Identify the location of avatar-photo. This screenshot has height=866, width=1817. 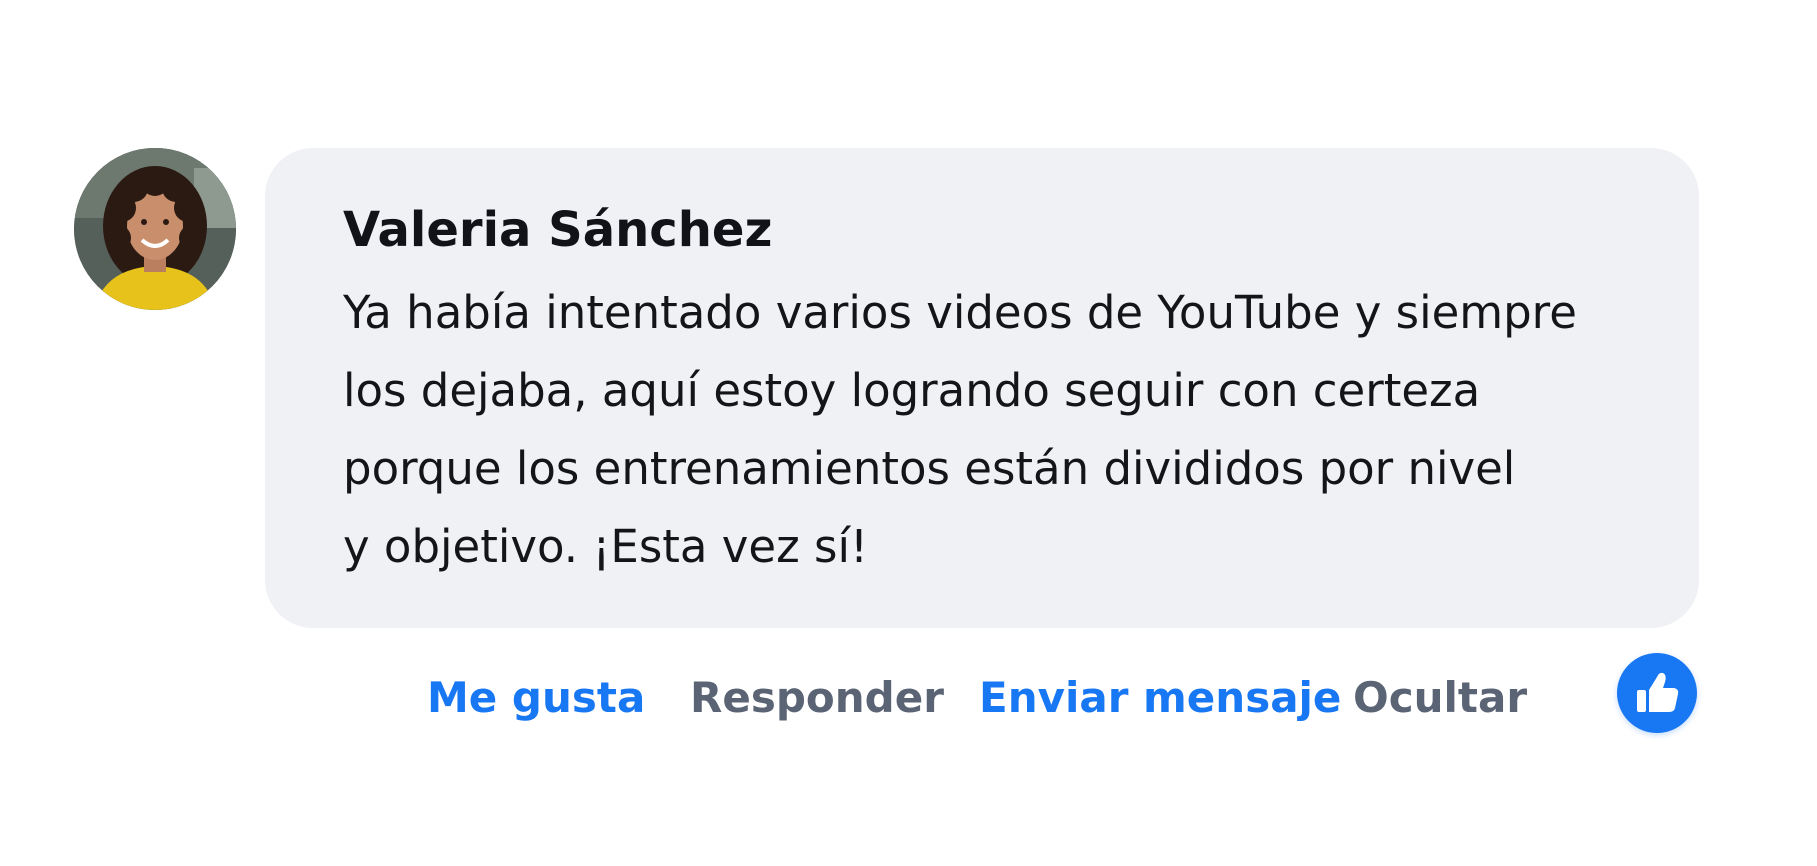
(155, 229).